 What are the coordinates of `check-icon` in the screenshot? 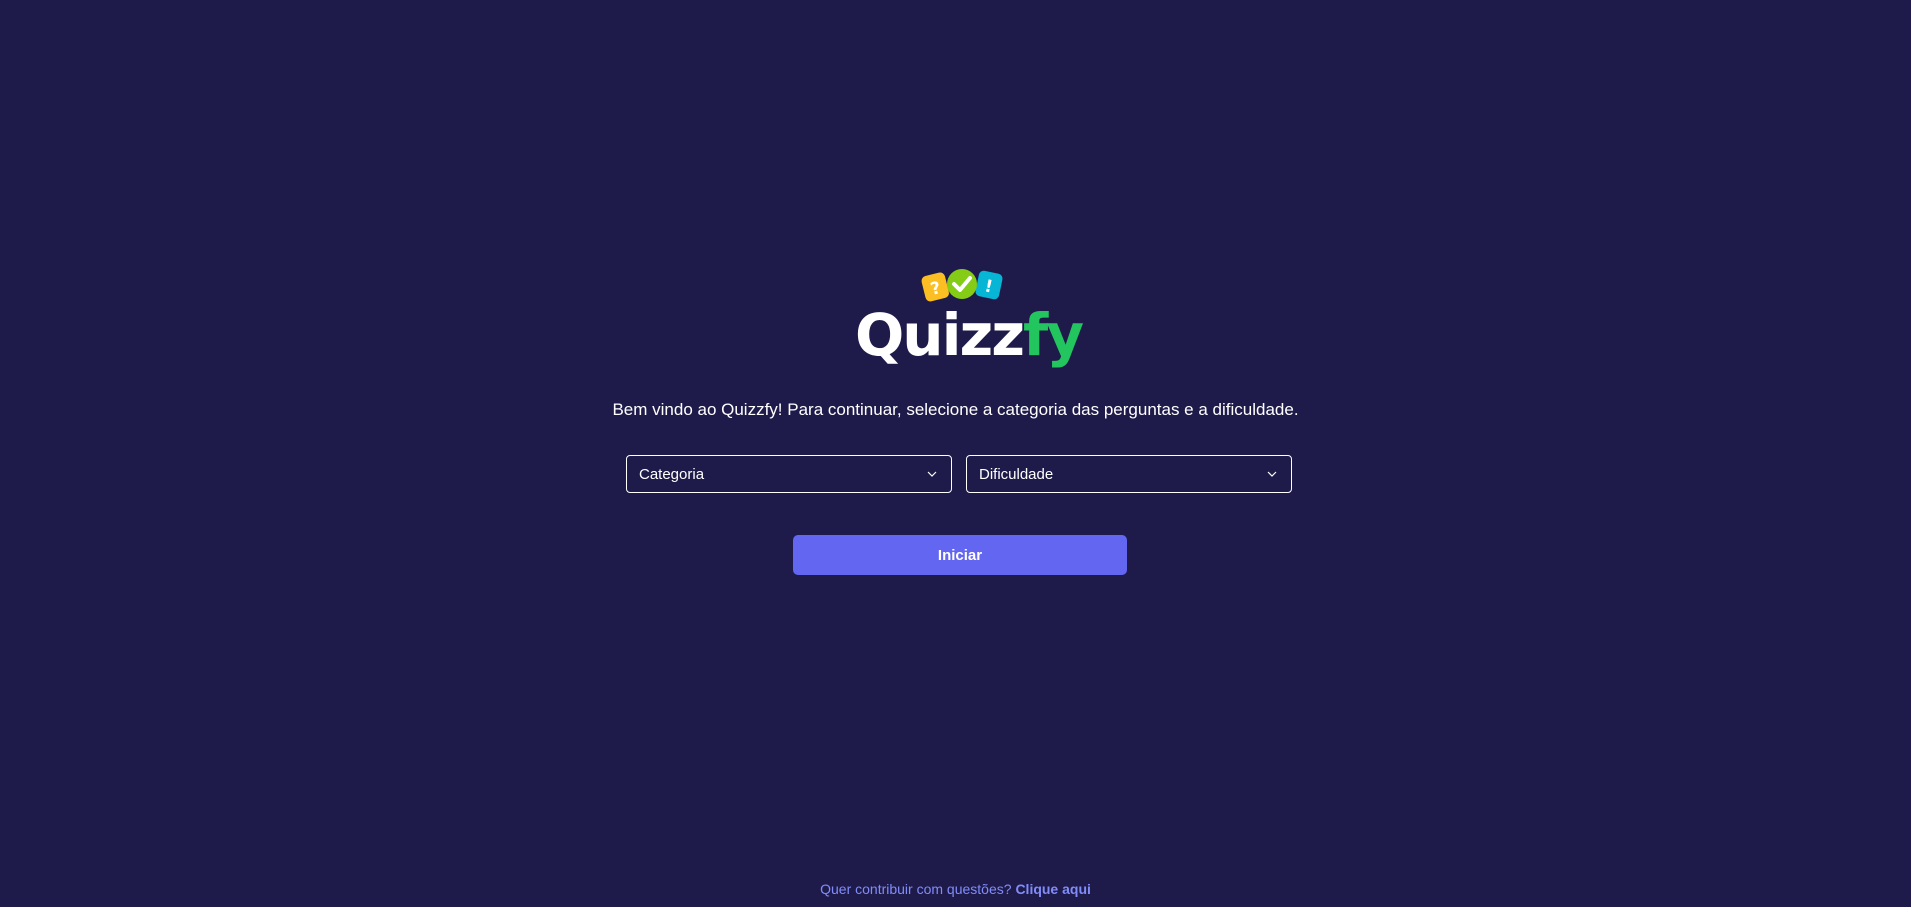 It's located at (962, 284).